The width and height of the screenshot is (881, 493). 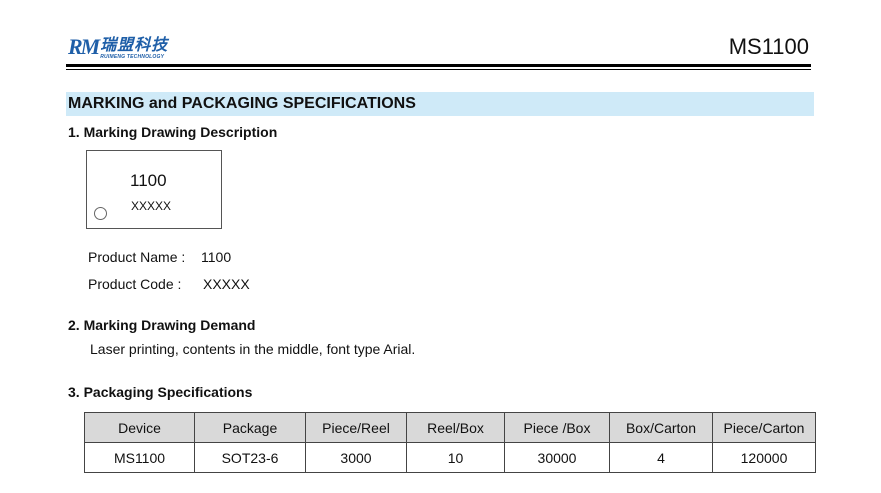 What do you see at coordinates (173, 132) in the screenshot?
I see `marking-heading: 1. Marking Drawing Description` at bounding box center [173, 132].